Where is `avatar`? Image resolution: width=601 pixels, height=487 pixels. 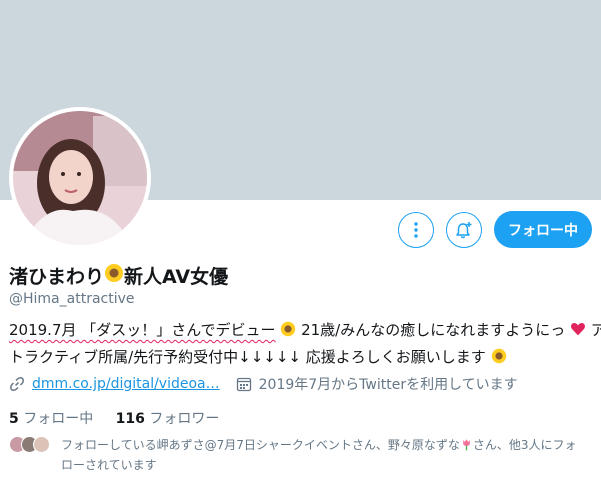 avatar is located at coordinates (41, 444).